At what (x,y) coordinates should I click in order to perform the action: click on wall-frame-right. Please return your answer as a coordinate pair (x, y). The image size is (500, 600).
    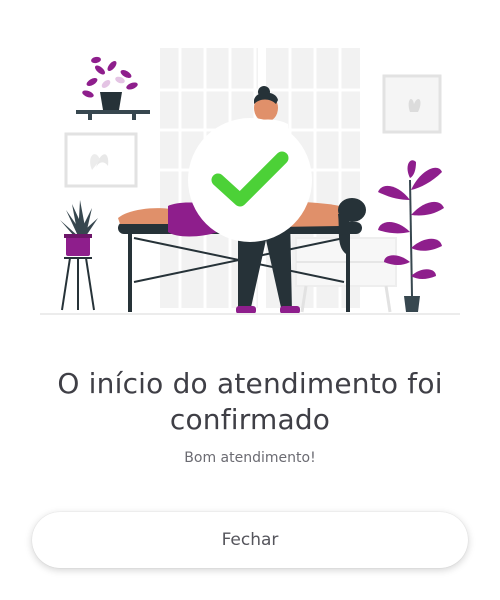
    Looking at the image, I should click on (412, 104).